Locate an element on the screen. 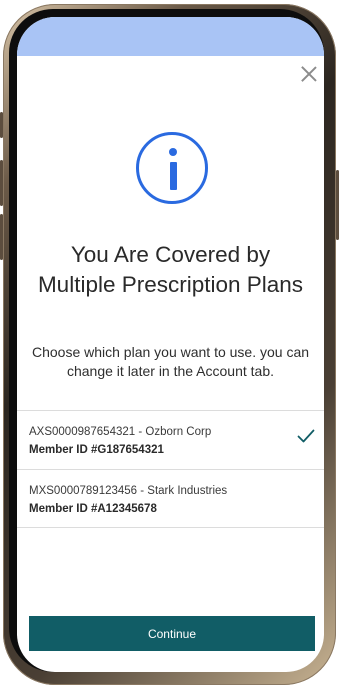 This screenshot has height=689, width=339. info-icon is located at coordinates (172, 168).